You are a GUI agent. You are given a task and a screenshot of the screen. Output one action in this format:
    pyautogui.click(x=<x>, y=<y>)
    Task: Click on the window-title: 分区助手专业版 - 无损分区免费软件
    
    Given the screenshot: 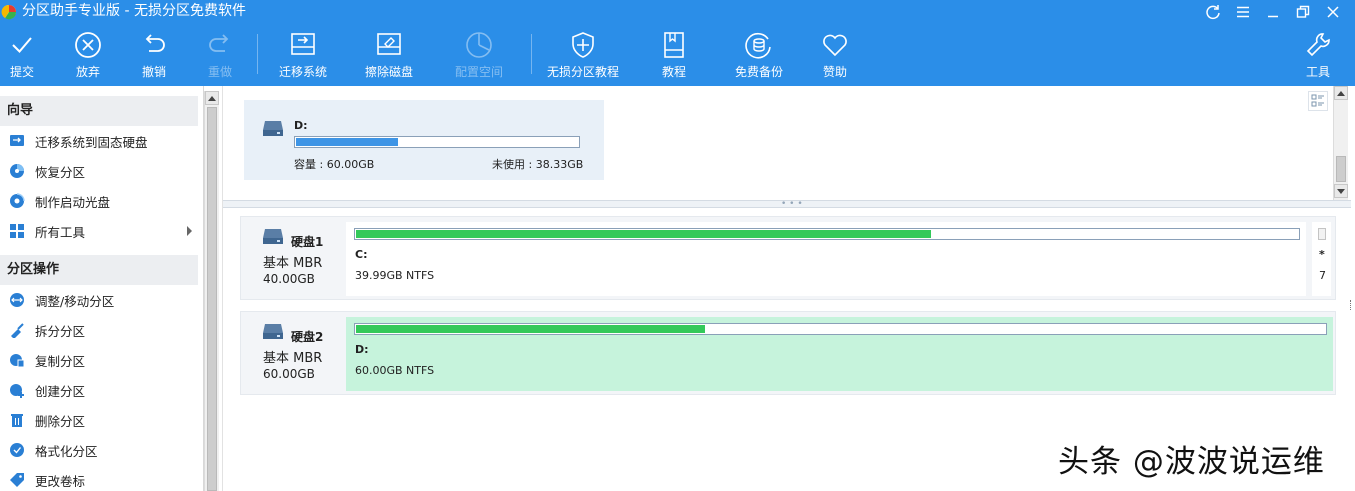 What is the action you would take?
    pyautogui.click(x=134, y=11)
    